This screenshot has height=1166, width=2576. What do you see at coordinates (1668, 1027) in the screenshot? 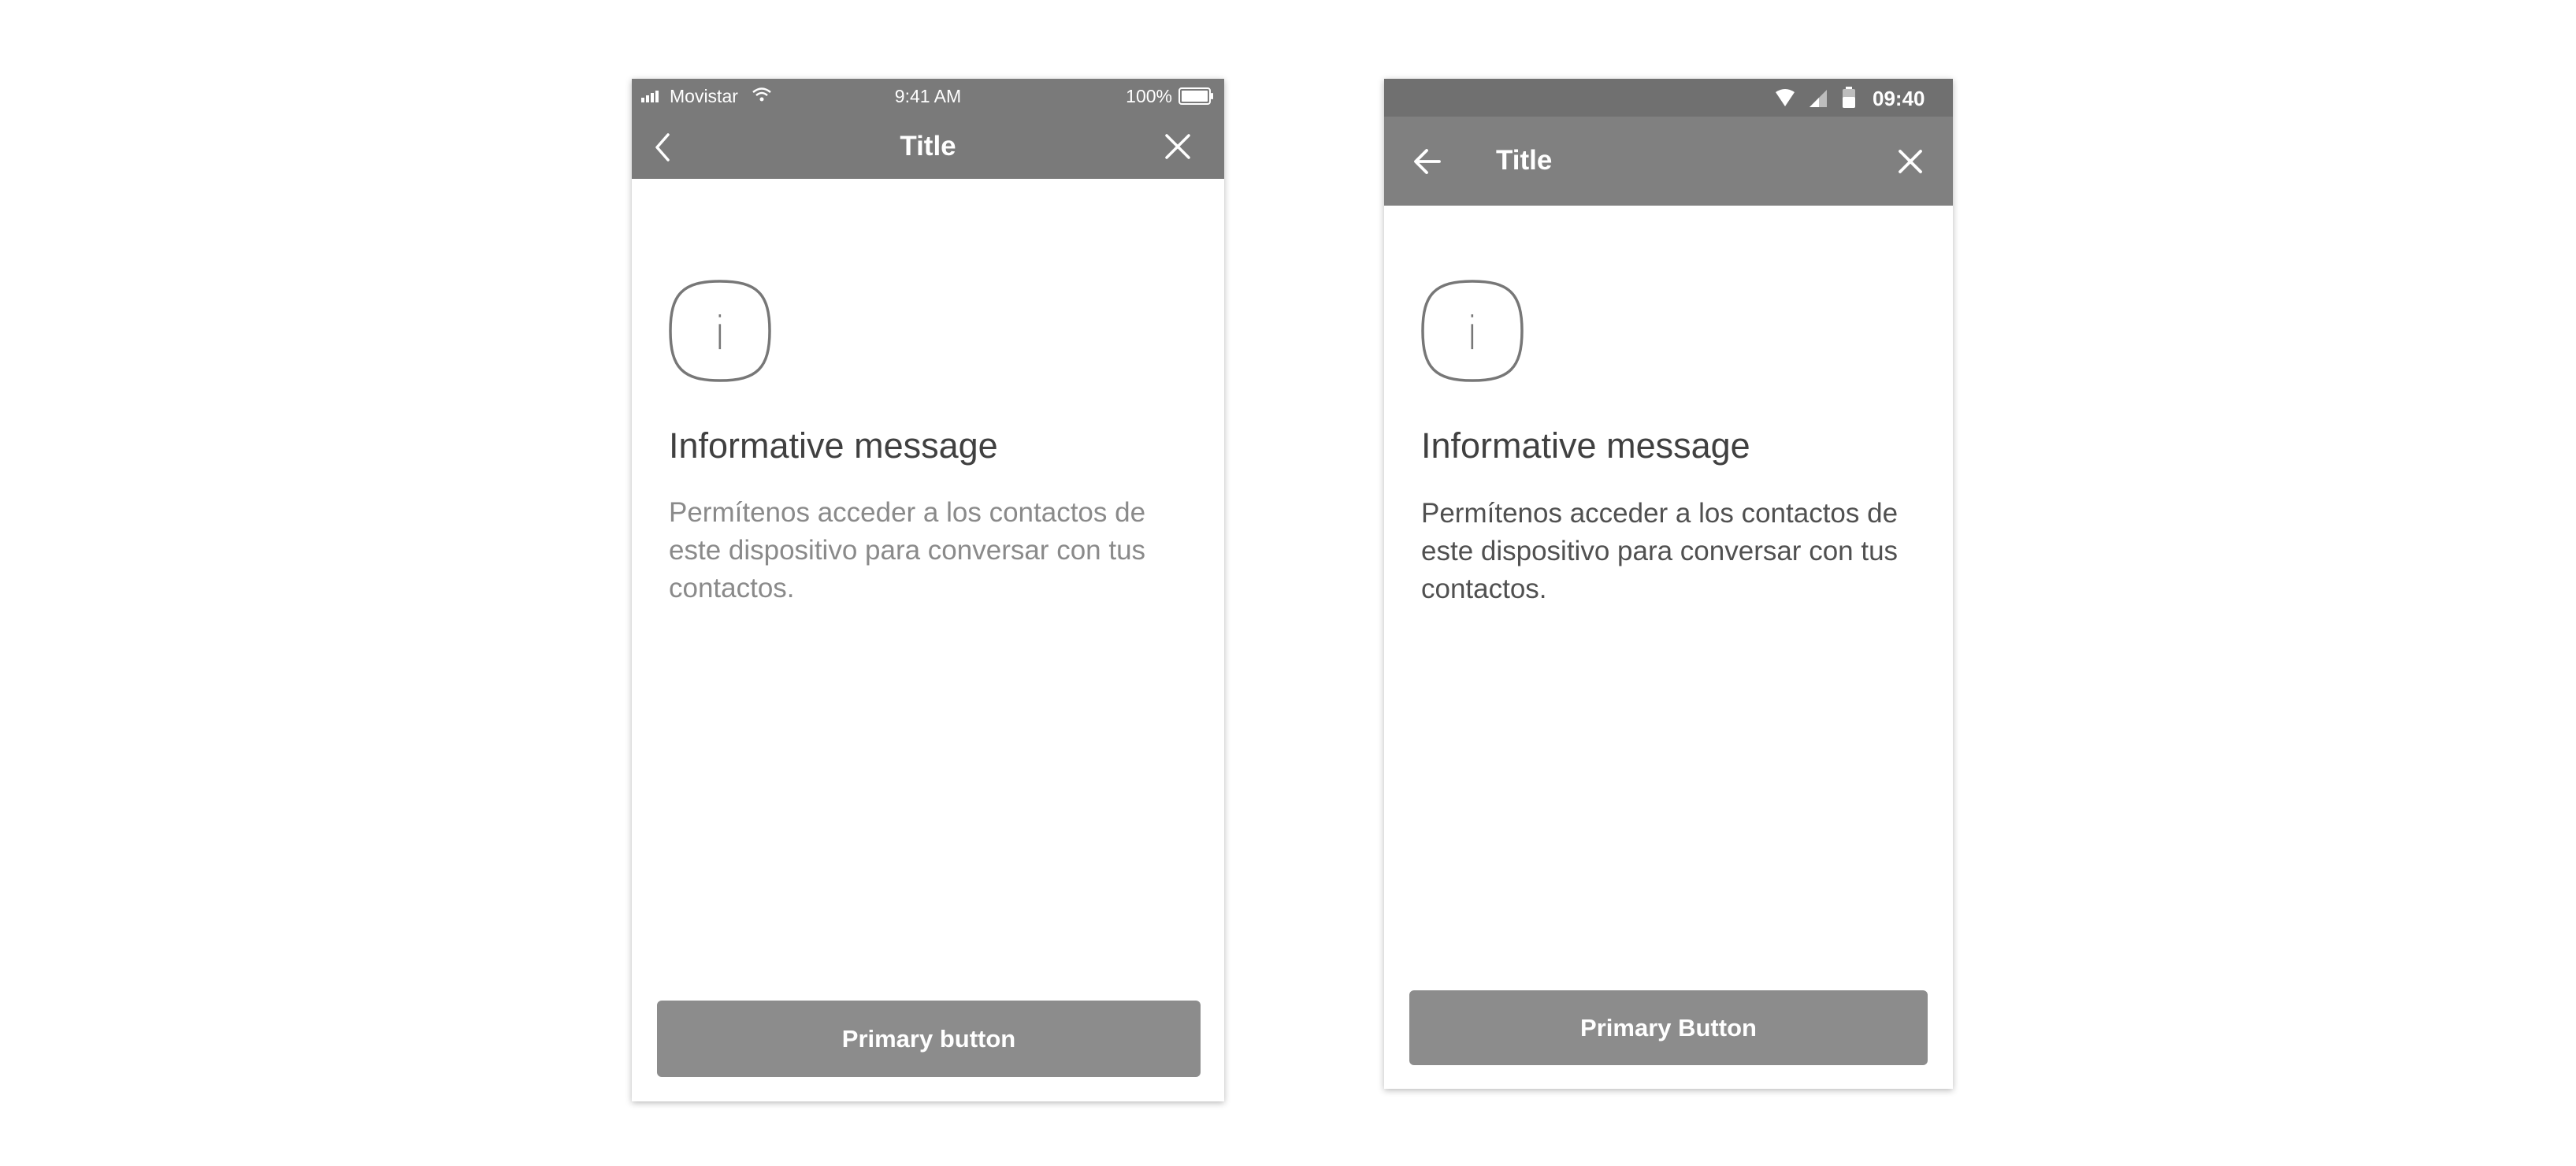
I see `primary-button: Primary Button` at bounding box center [1668, 1027].